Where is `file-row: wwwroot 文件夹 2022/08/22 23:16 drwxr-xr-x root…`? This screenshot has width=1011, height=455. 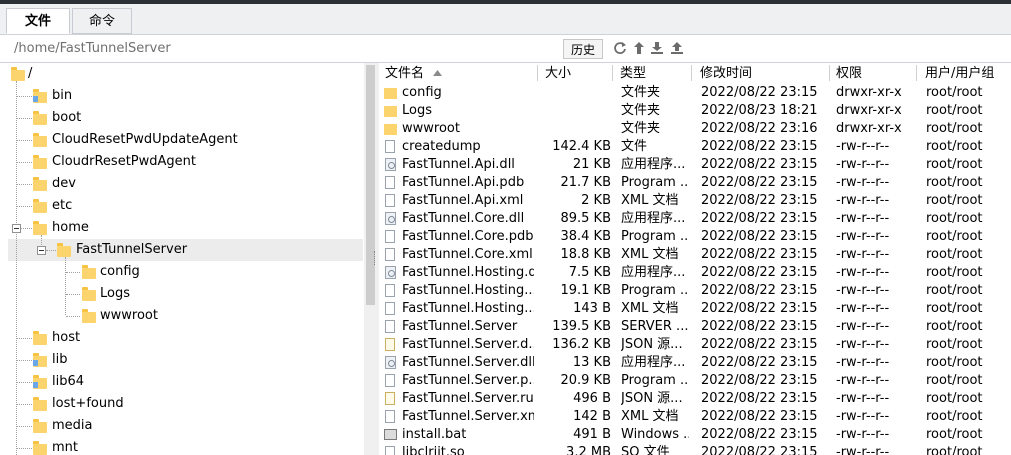
file-row: wwwroot 文件夹 2022/08/22 23:16 drwxr-xr-x root… is located at coordinates (695, 129).